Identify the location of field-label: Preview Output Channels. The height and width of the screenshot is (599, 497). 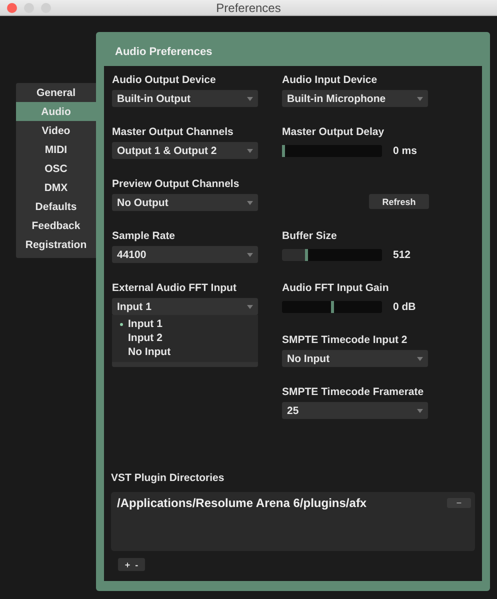
(176, 184).